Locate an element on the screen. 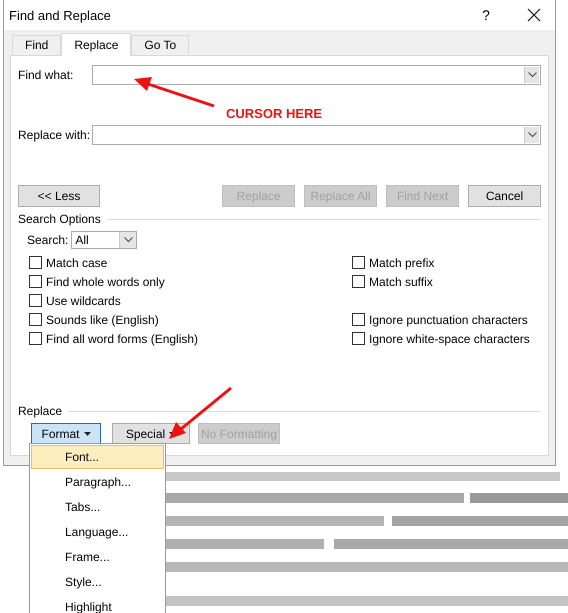 The width and height of the screenshot is (568, 613). option-label: Match suffix is located at coordinates (401, 281).